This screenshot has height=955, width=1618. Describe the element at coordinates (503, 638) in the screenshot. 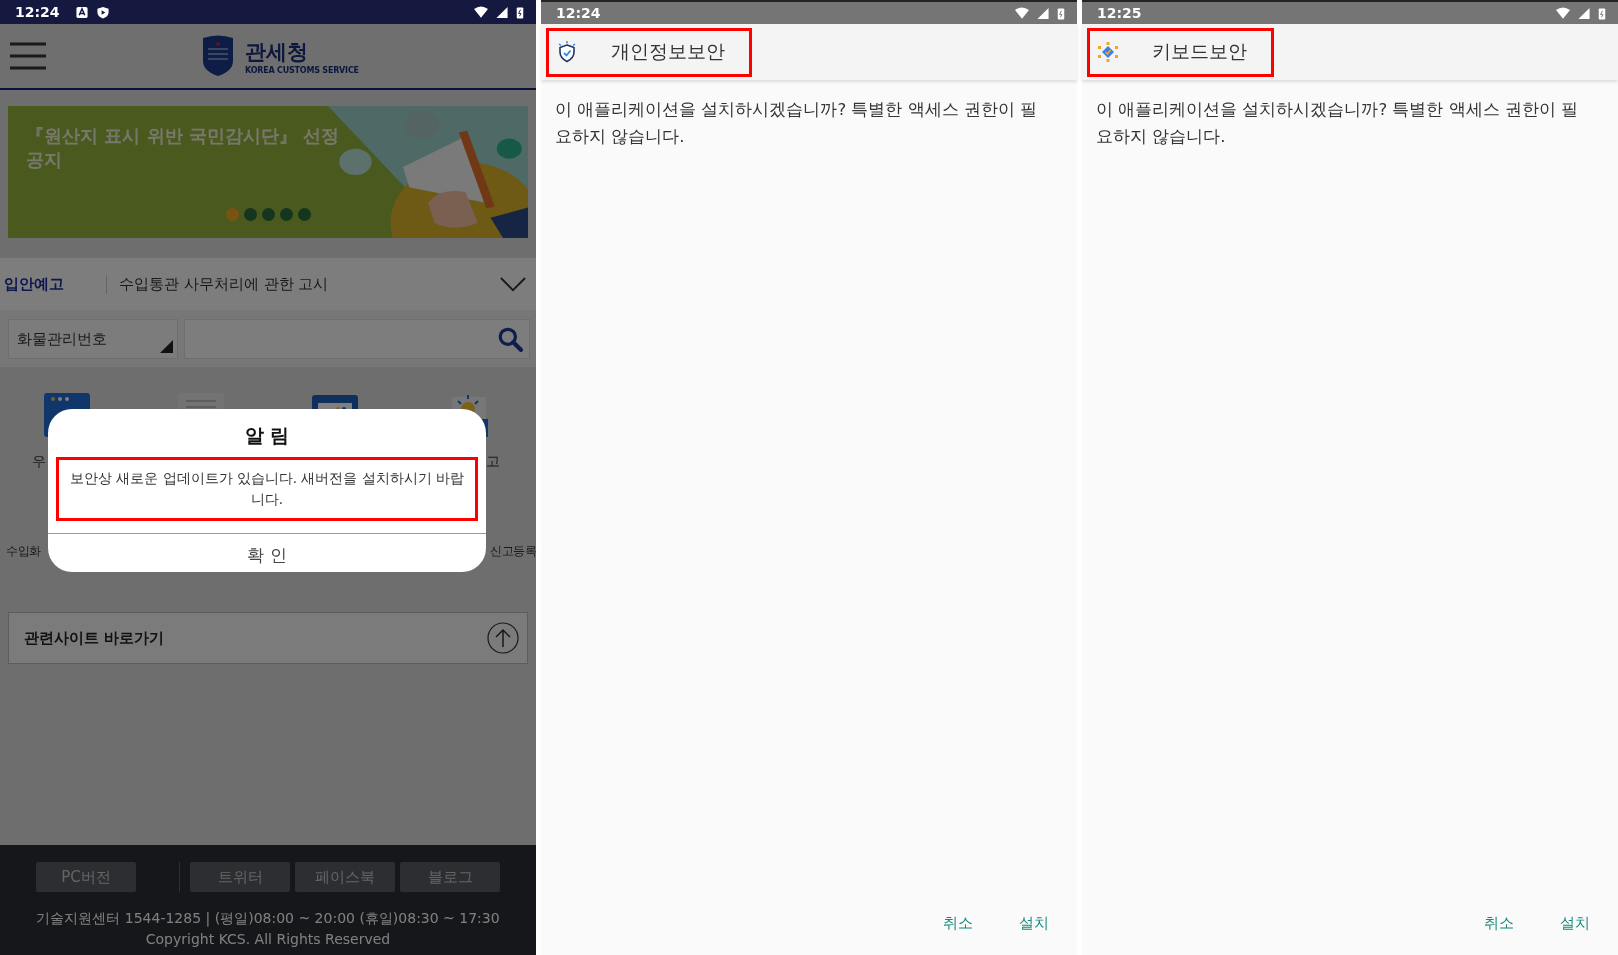

I see `arrow-up-circle-icon` at that location.